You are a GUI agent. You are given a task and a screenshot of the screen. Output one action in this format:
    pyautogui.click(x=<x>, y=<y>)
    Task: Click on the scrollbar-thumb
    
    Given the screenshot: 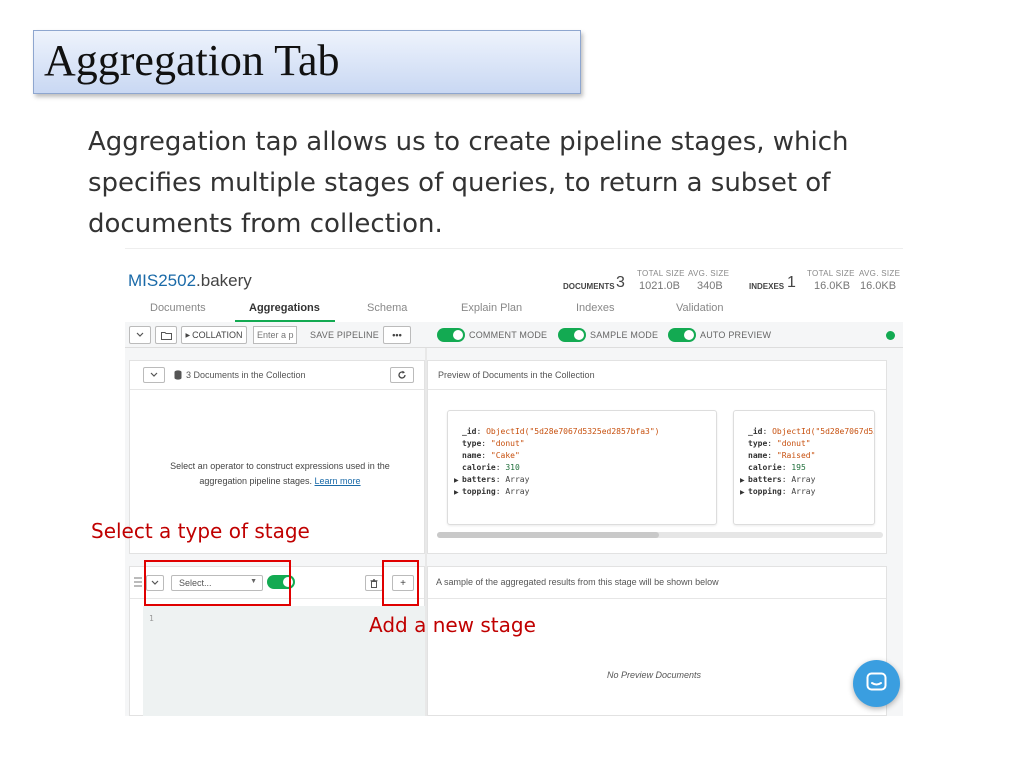 What is the action you would take?
    pyautogui.click(x=548, y=535)
    